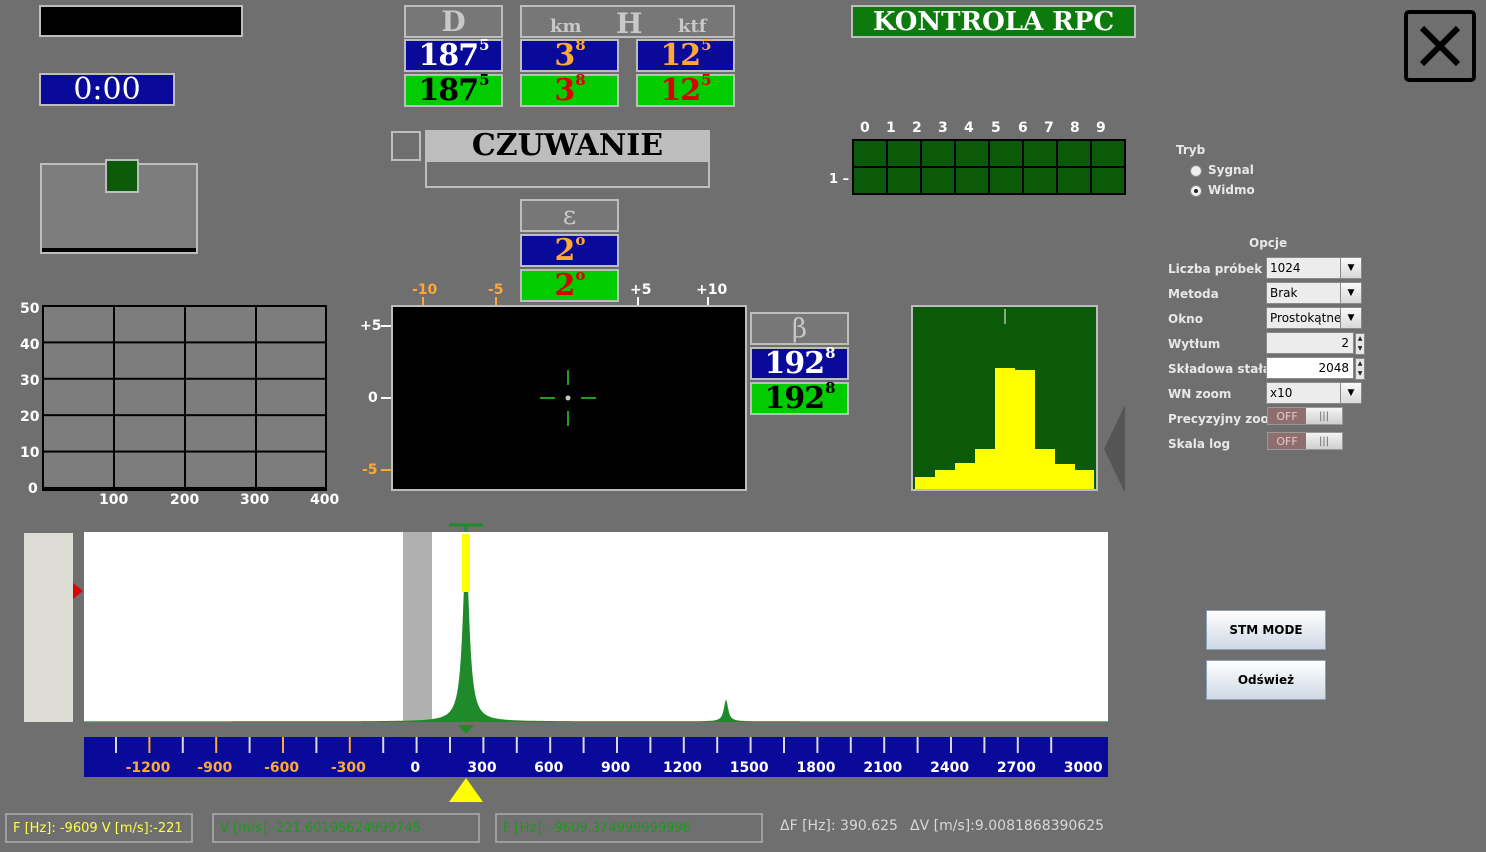  Describe the element at coordinates (30, 345) in the screenshot. I see `y-tick: 40` at that location.